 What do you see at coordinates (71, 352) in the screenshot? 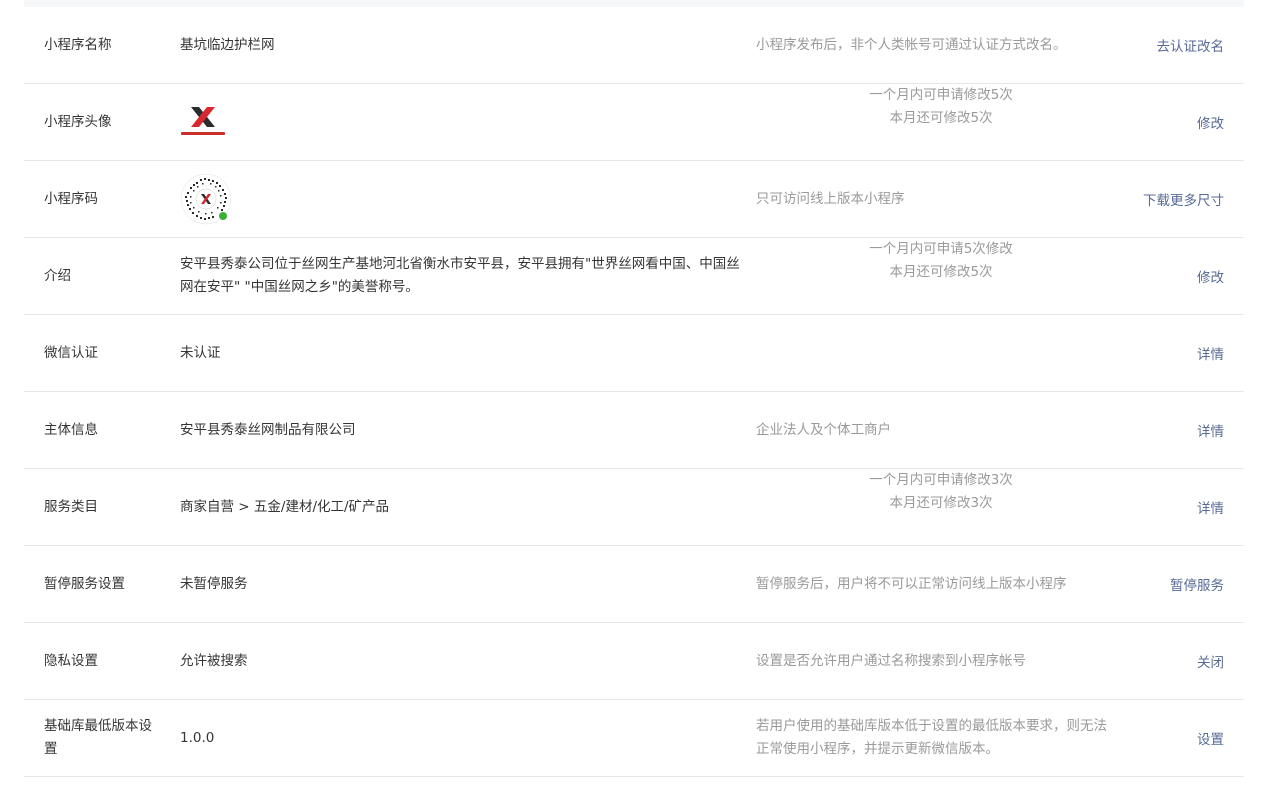
I see `row-label: 微信认证` at bounding box center [71, 352].